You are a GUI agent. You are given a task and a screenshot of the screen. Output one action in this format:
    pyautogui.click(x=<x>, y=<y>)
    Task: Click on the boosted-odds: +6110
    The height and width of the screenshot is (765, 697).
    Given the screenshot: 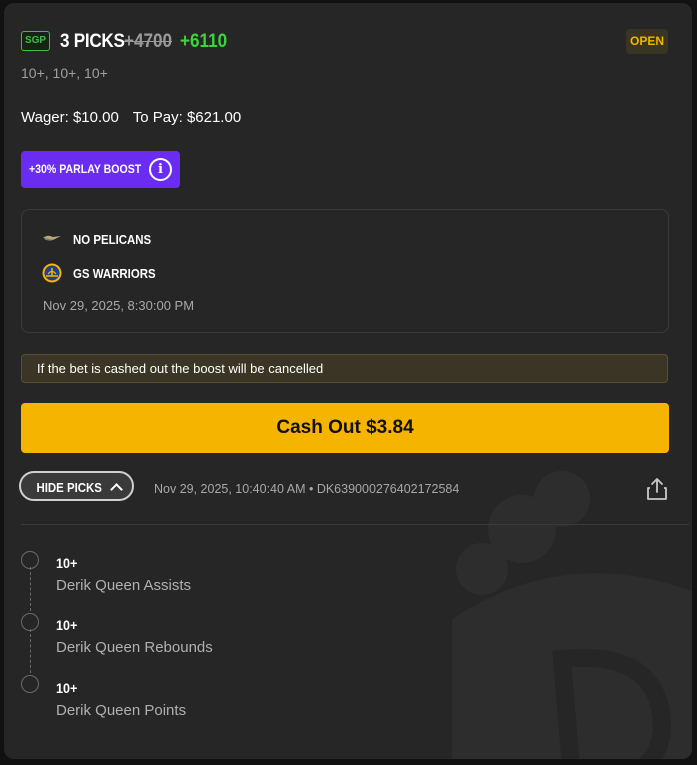 What is the action you would take?
    pyautogui.click(x=204, y=41)
    